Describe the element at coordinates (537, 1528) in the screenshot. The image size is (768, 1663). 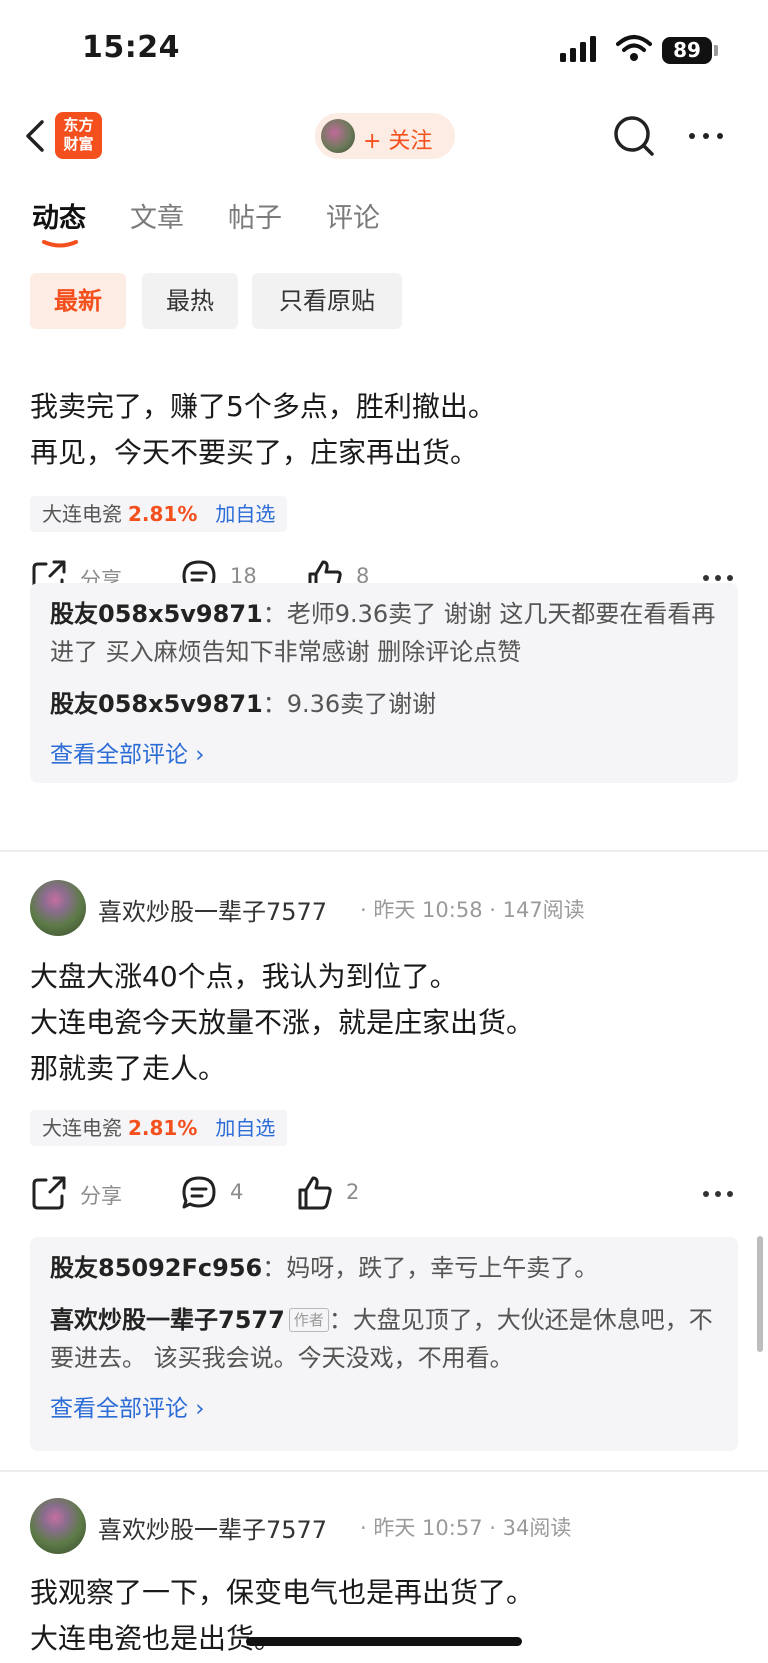
I see `read-count: 34阅读` at that location.